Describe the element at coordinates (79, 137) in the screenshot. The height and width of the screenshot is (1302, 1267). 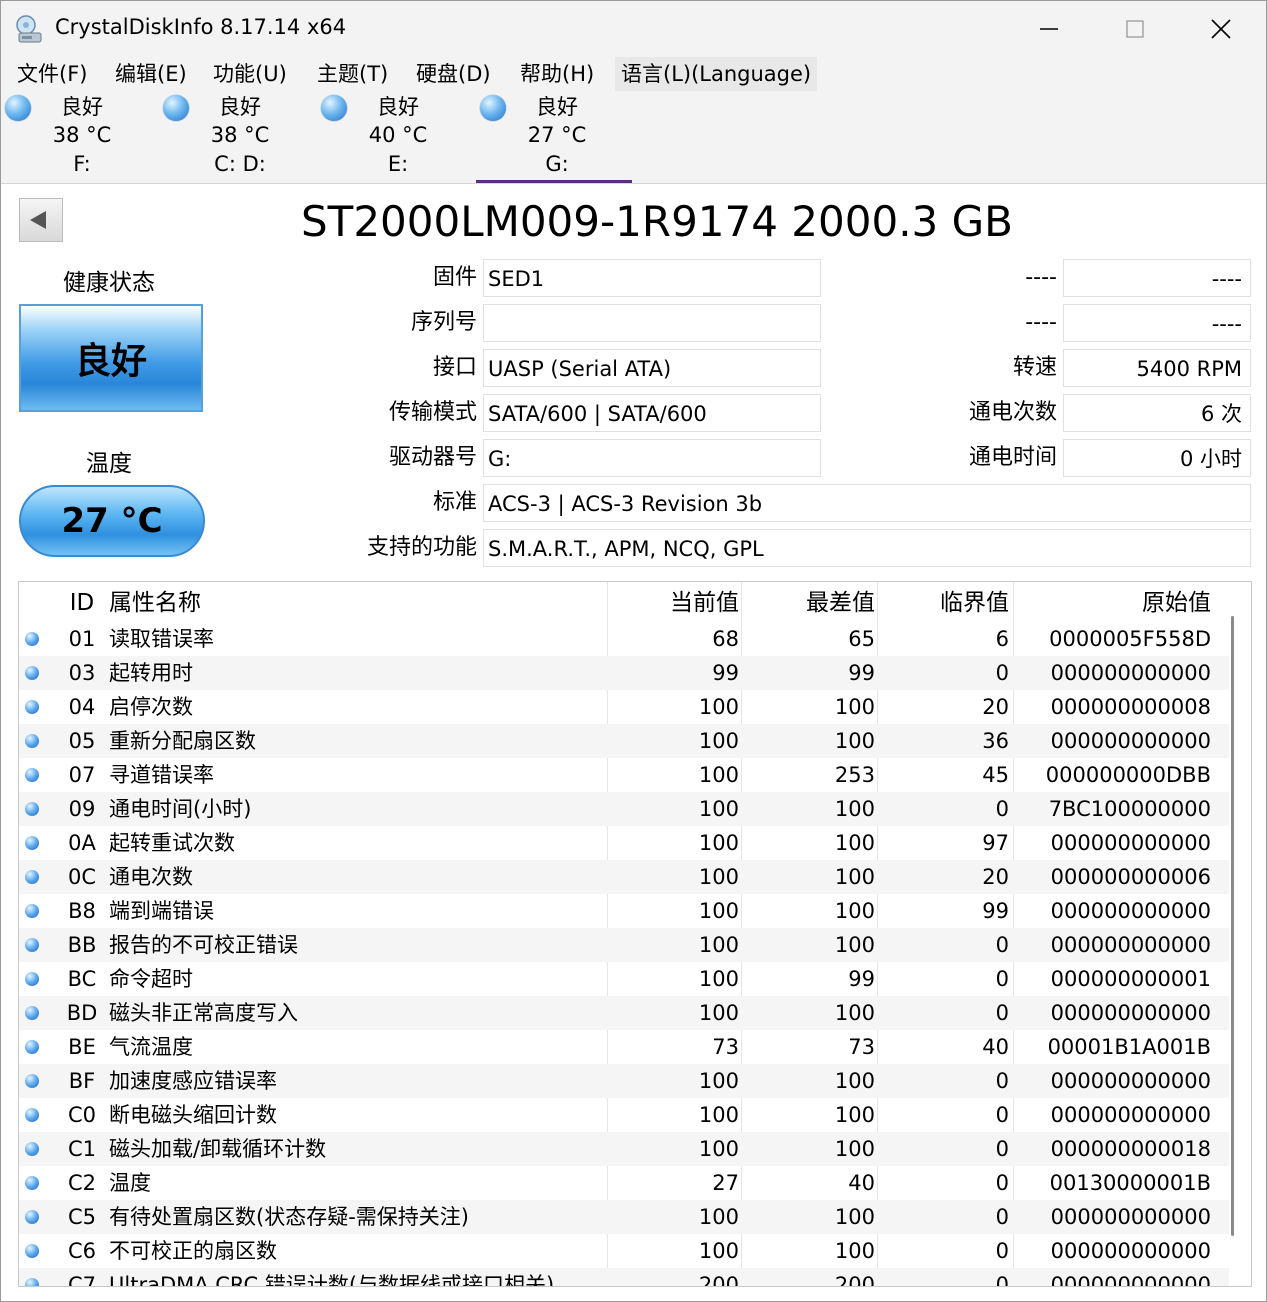
I see `disk-tab-f: 良好 38 °C F:` at that location.